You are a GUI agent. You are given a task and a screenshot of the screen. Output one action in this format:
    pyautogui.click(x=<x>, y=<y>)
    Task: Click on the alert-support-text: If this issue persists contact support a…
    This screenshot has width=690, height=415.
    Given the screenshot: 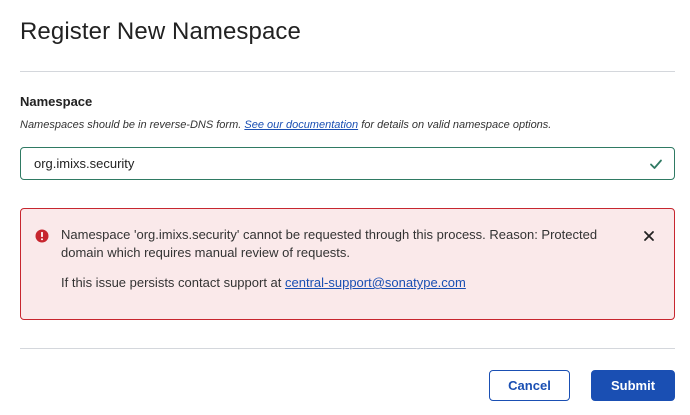 What is the action you would take?
    pyautogui.click(x=263, y=282)
    